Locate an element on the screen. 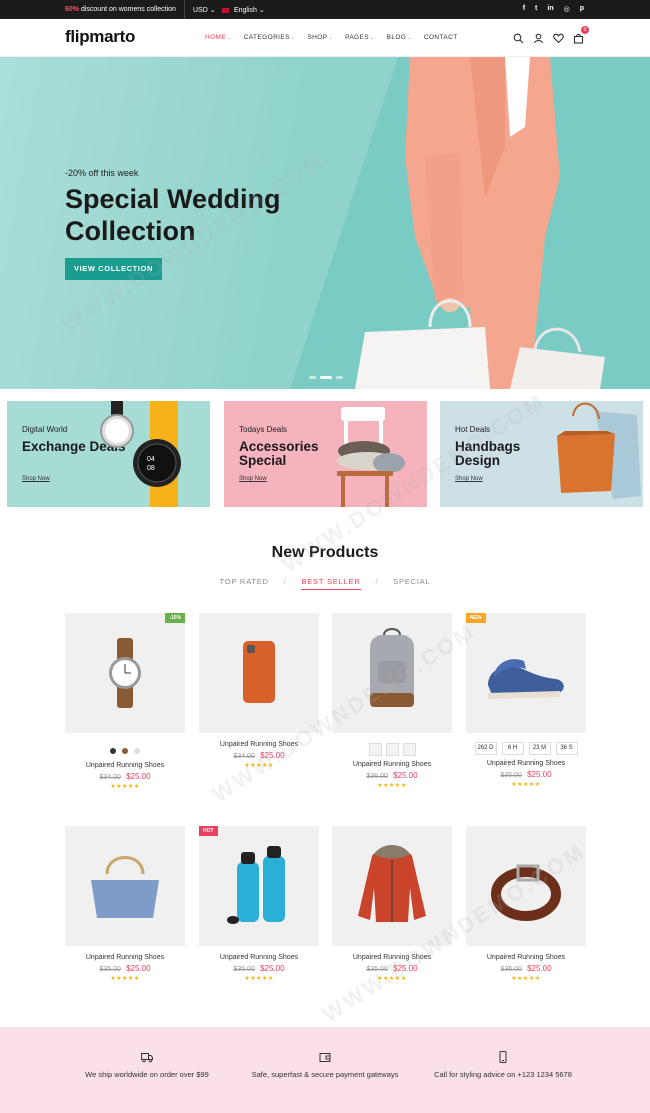 Image resolution: width=650 pixels, height=1113 pixels. linkedin-icon: in is located at coordinates (550, 9).